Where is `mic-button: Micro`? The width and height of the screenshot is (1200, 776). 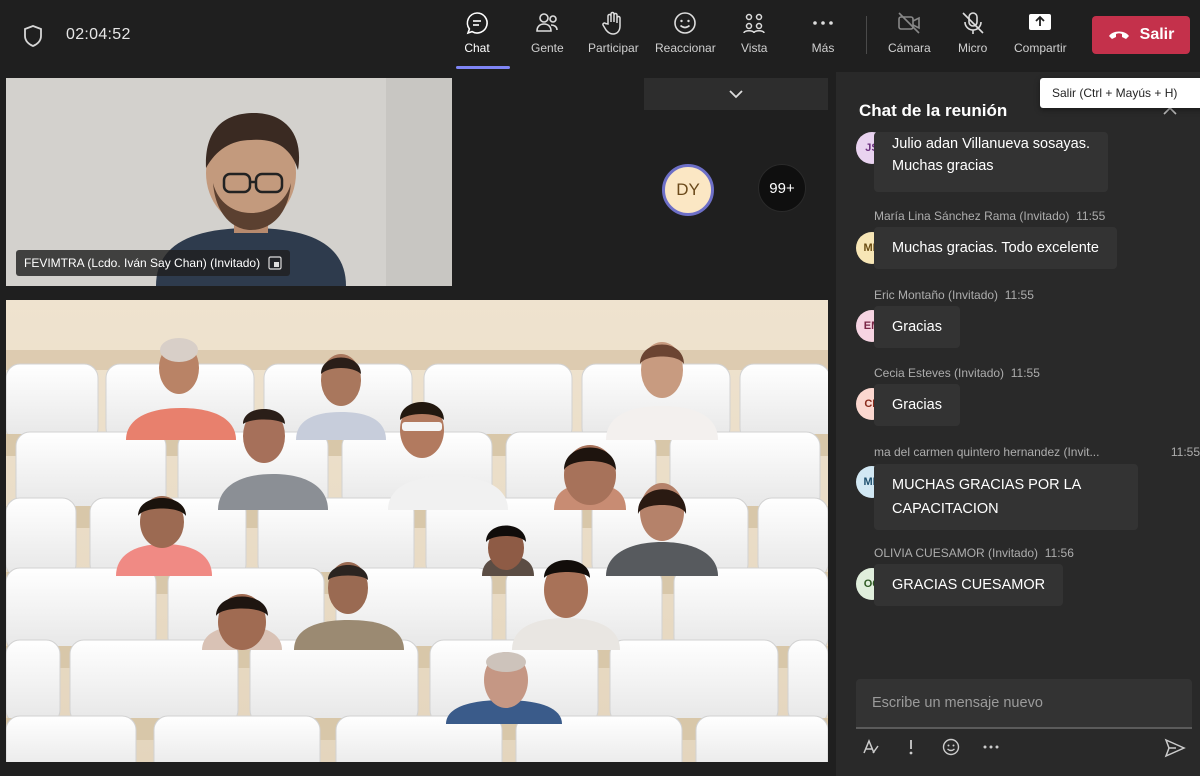
mic-button: Micro is located at coordinates (972, 38).